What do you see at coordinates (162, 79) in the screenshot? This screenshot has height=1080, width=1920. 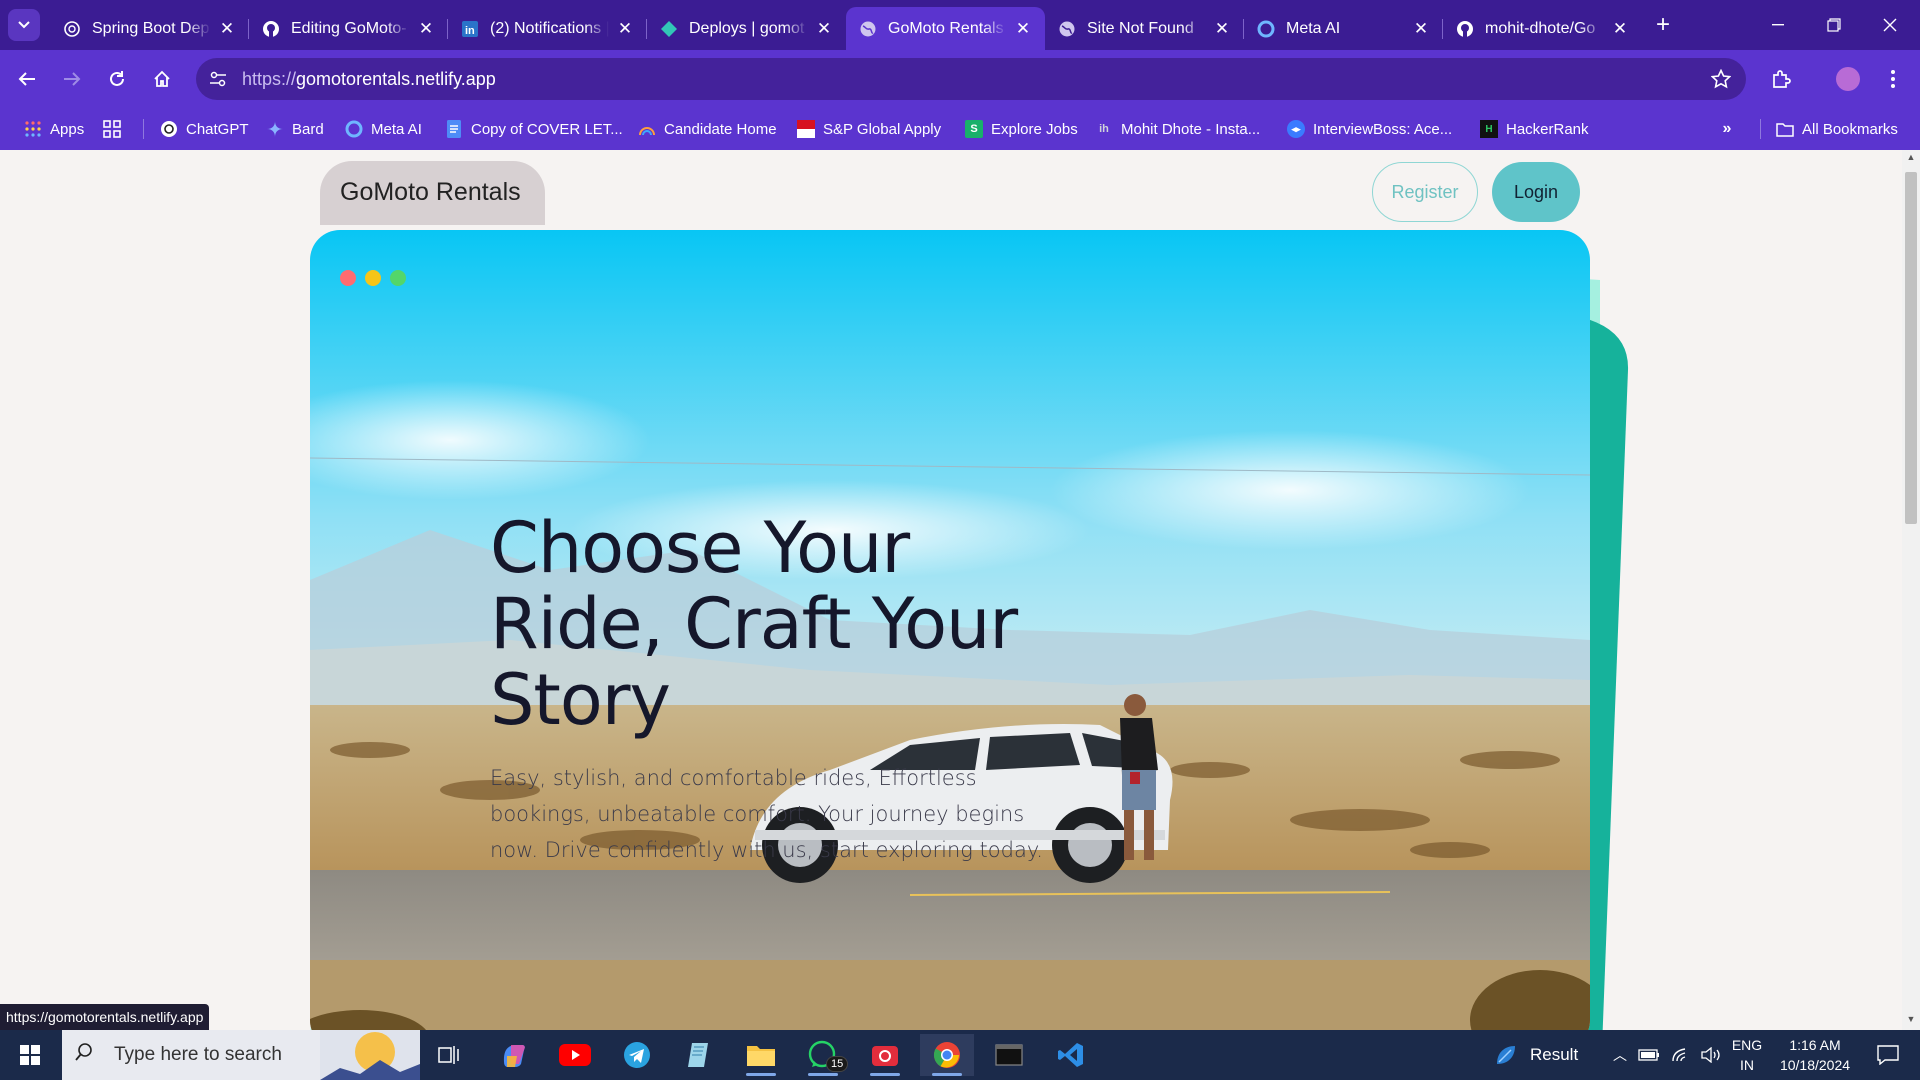 I see `home-button` at bounding box center [162, 79].